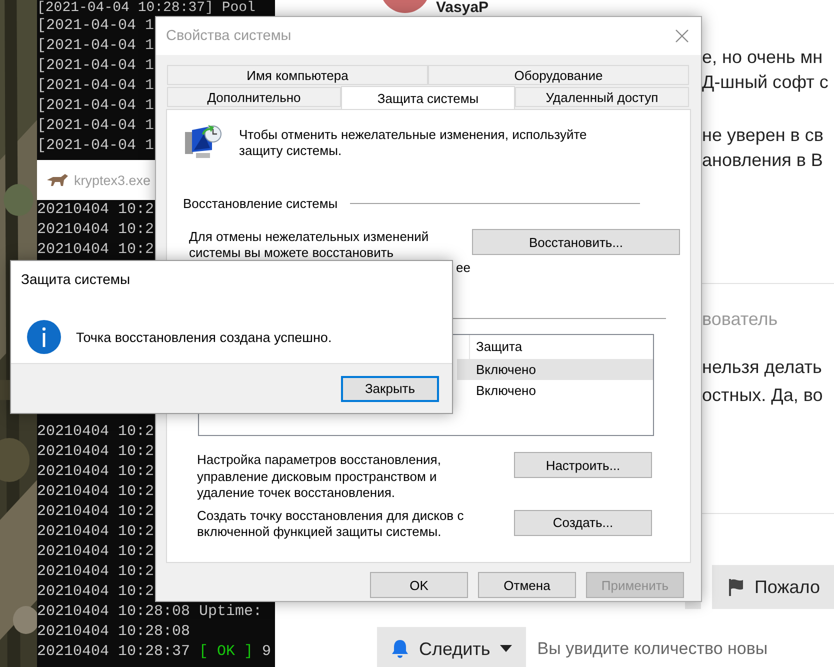 This screenshot has height=667, width=834. Describe the element at coordinates (527, 585) in the screenshot. I see `dialog-button: Отмена` at that location.